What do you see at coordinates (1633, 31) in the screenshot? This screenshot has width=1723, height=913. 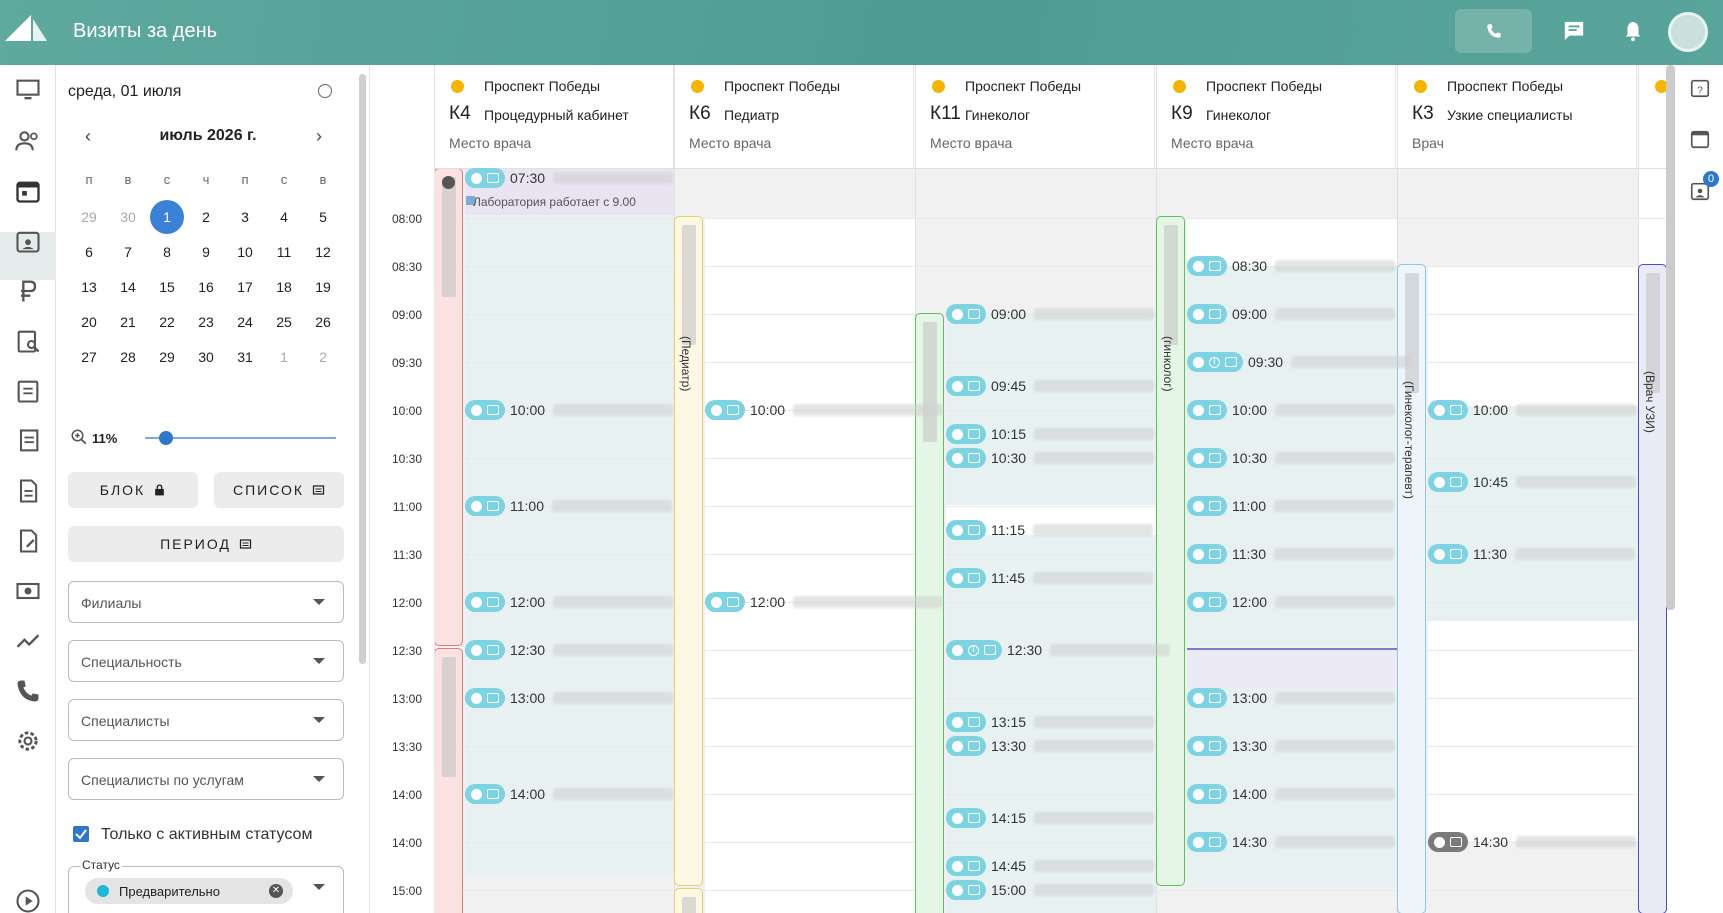 I see `bell-icon` at bounding box center [1633, 31].